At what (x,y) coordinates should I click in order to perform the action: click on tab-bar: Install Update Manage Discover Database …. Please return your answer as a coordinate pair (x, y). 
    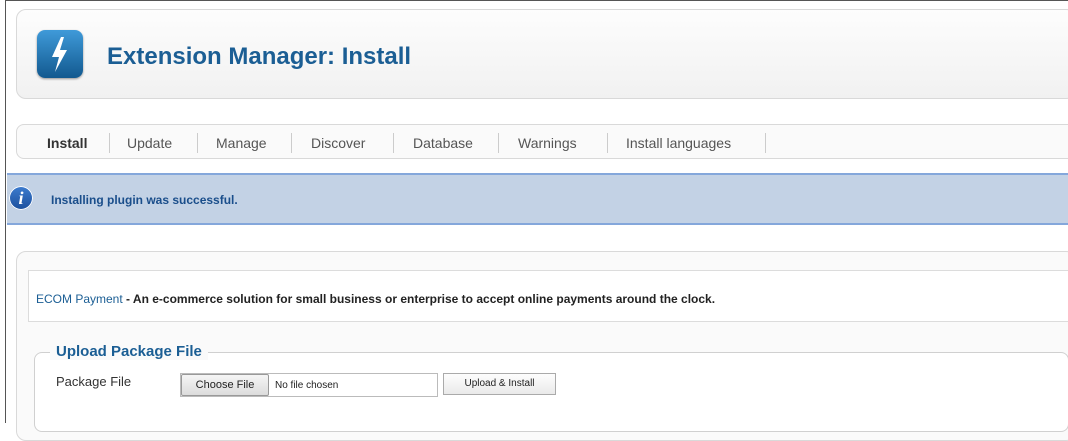
    Looking at the image, I should click on (542, 141).